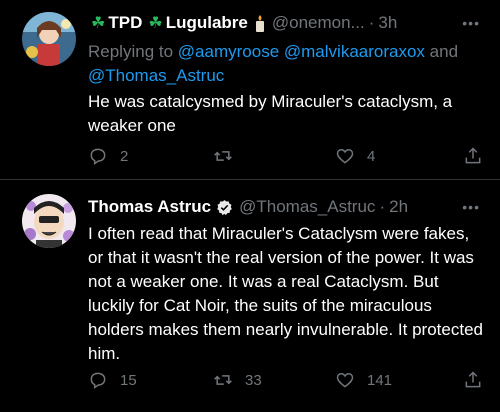  What do you see at coordinates (224, 207) in the screenshot?
I see `verified-badge-icon` at bounding box center [224, 207].